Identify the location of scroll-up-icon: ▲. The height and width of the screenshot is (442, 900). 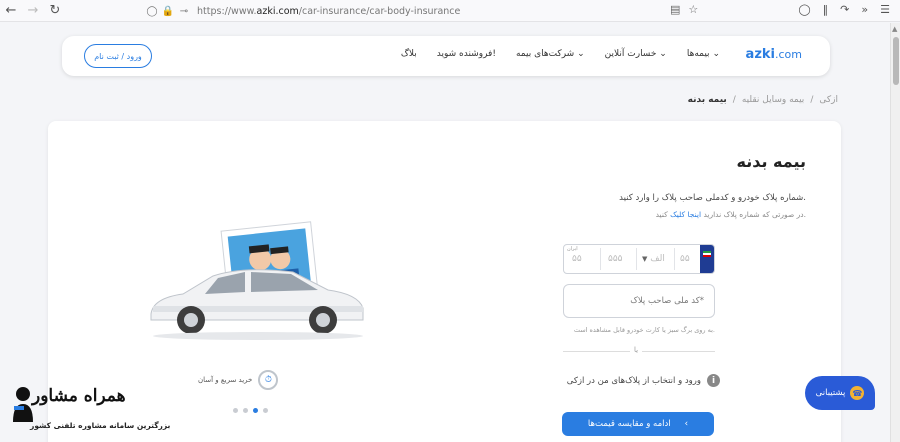
(894, 29).